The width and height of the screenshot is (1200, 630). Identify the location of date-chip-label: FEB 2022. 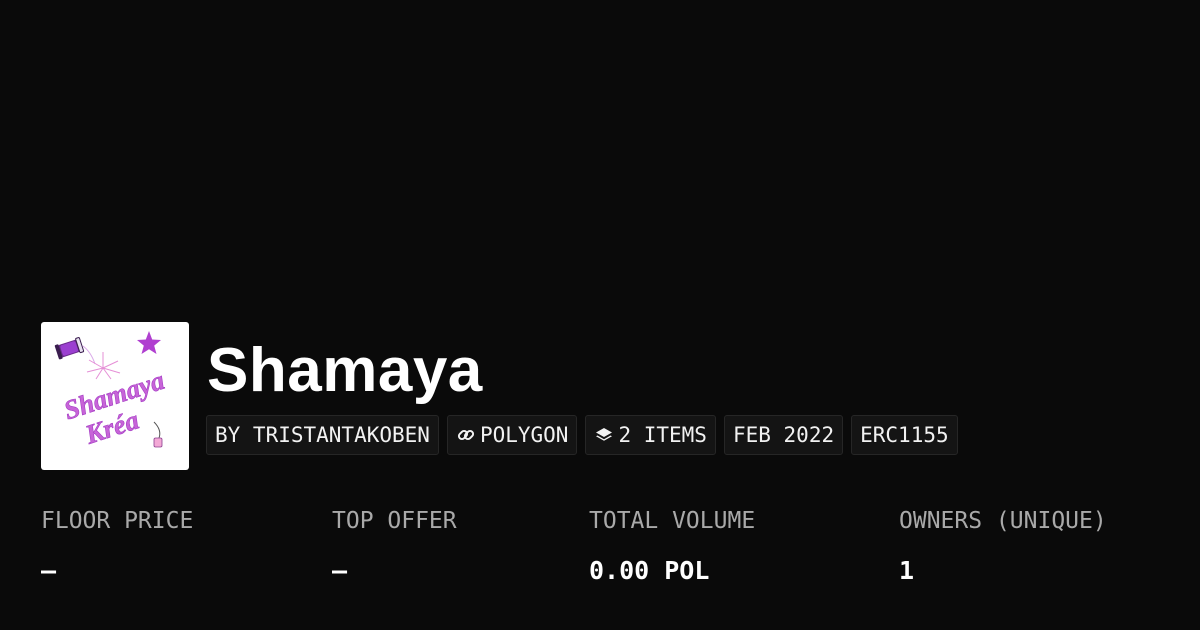
(783, 435).